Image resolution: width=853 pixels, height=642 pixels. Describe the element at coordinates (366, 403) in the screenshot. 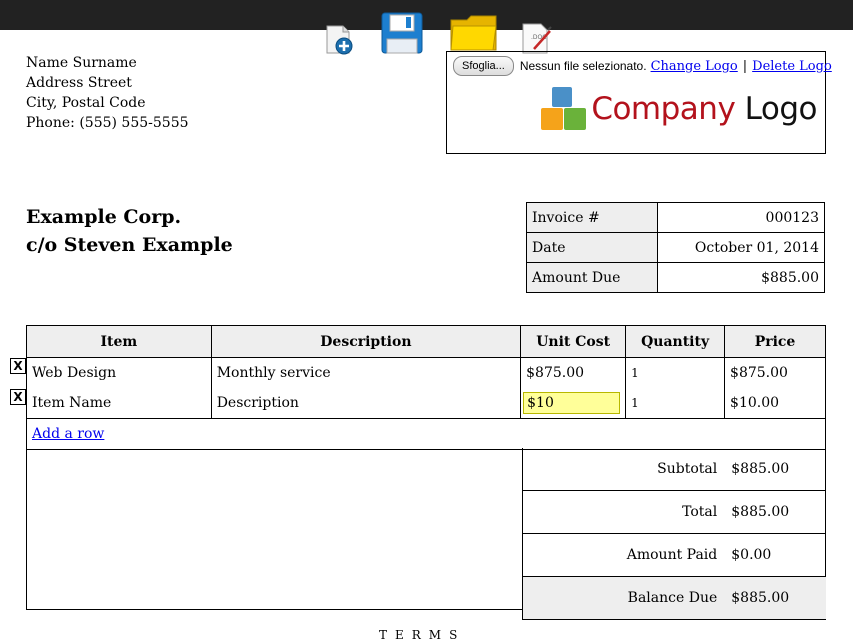

I see `item-description-cell: Description` at that location.